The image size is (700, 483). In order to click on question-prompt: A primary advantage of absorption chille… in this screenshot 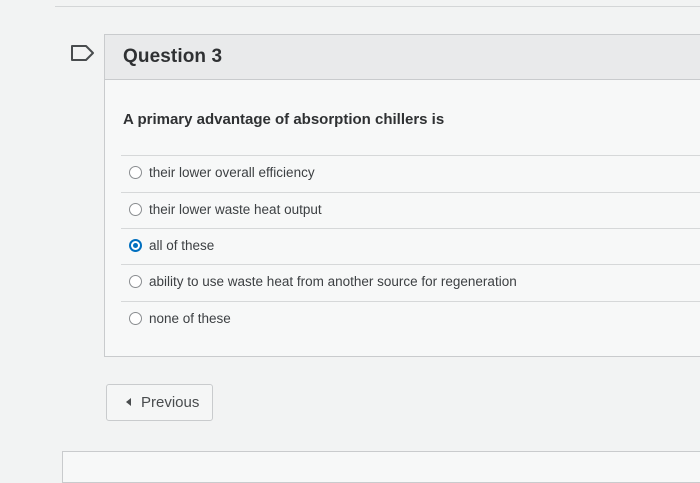, I will do `click(284, 119)`.